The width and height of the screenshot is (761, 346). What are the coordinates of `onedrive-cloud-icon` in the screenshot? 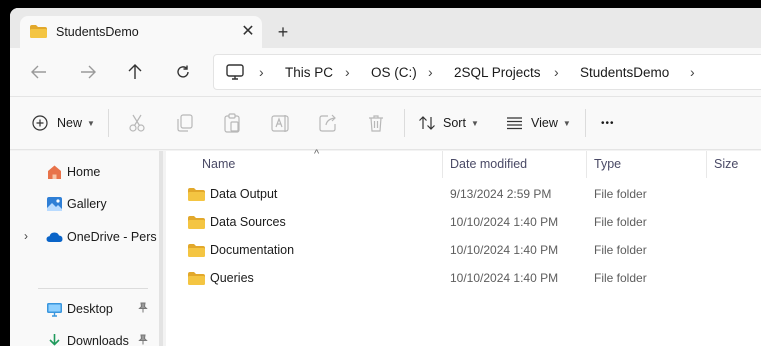 It's located at (54, 237).